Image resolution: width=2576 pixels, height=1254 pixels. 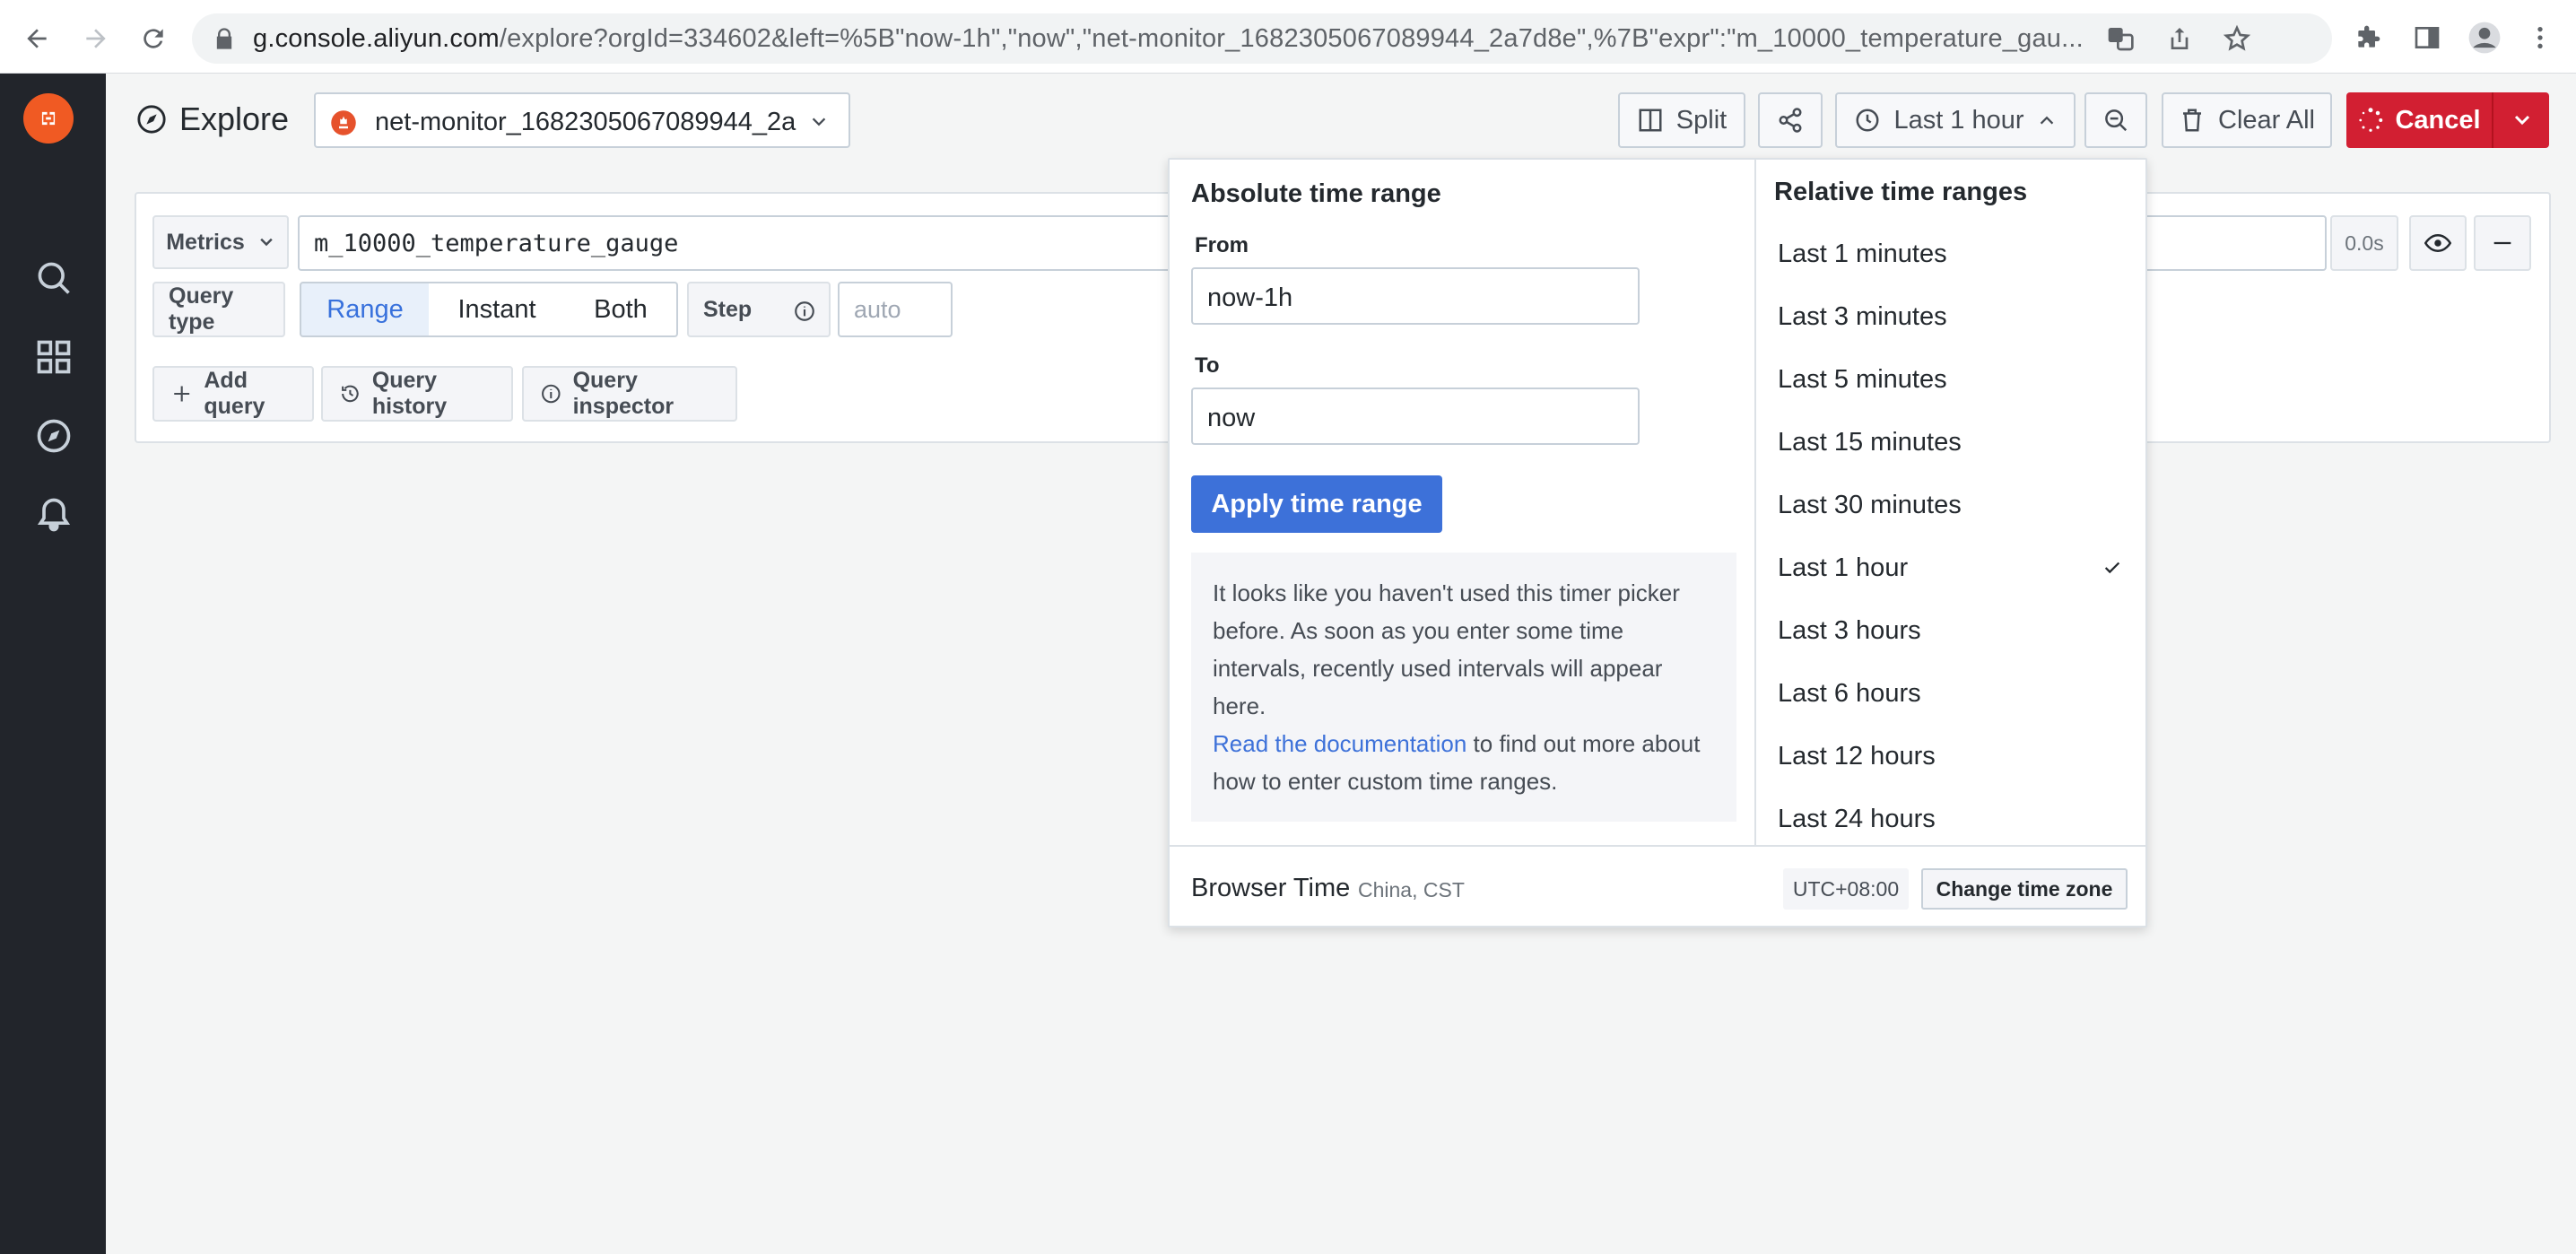 What do you see at coordinates (2179, 38) in the screenshot?
I see `share-icon` at bounding box center [2179, 38].